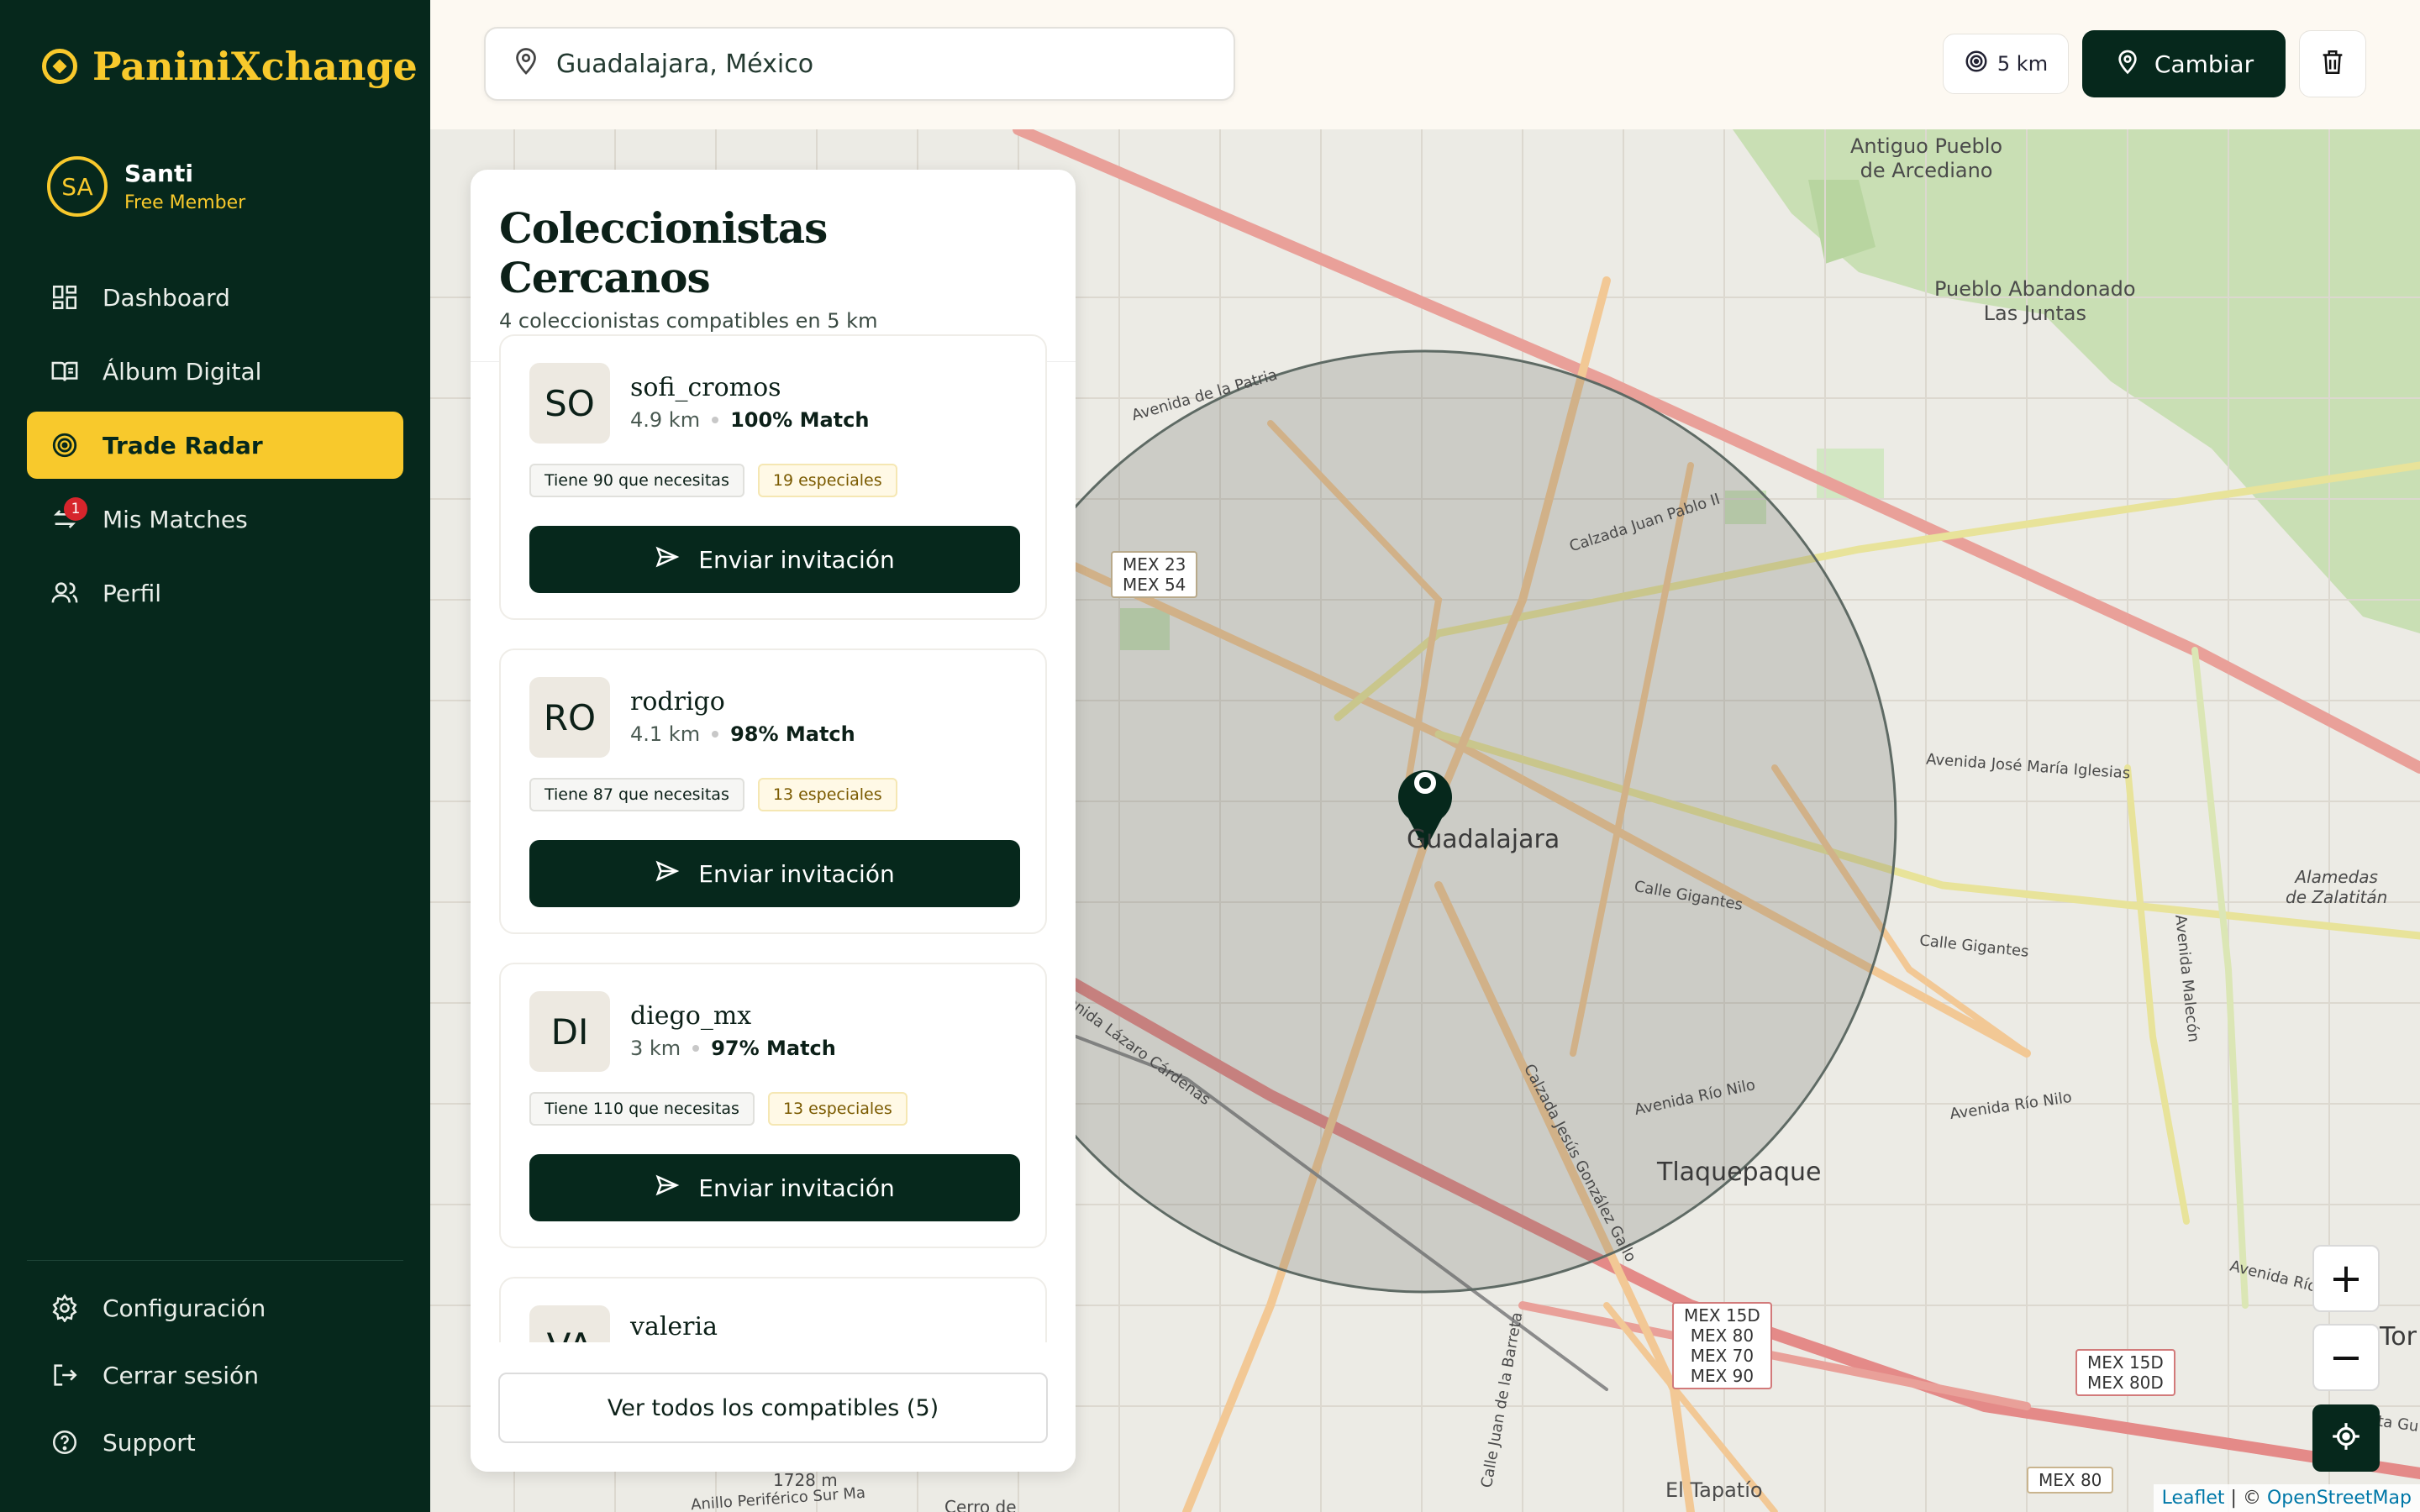  What do you see at coordinates (1977, 64) in the screenshot?
I see `radar-icon` at bounding box center [1977, 64].